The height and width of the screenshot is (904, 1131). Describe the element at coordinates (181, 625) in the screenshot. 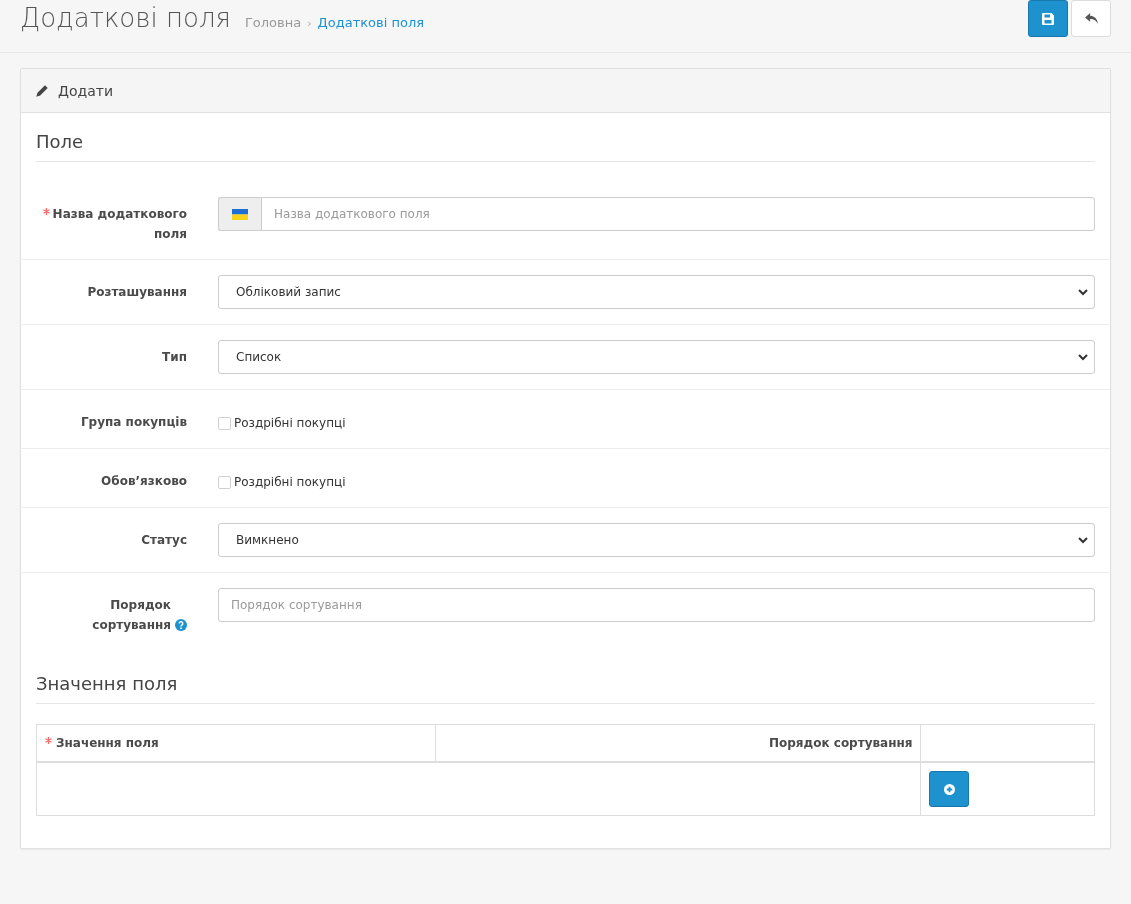

I see `help-icon` at that location.